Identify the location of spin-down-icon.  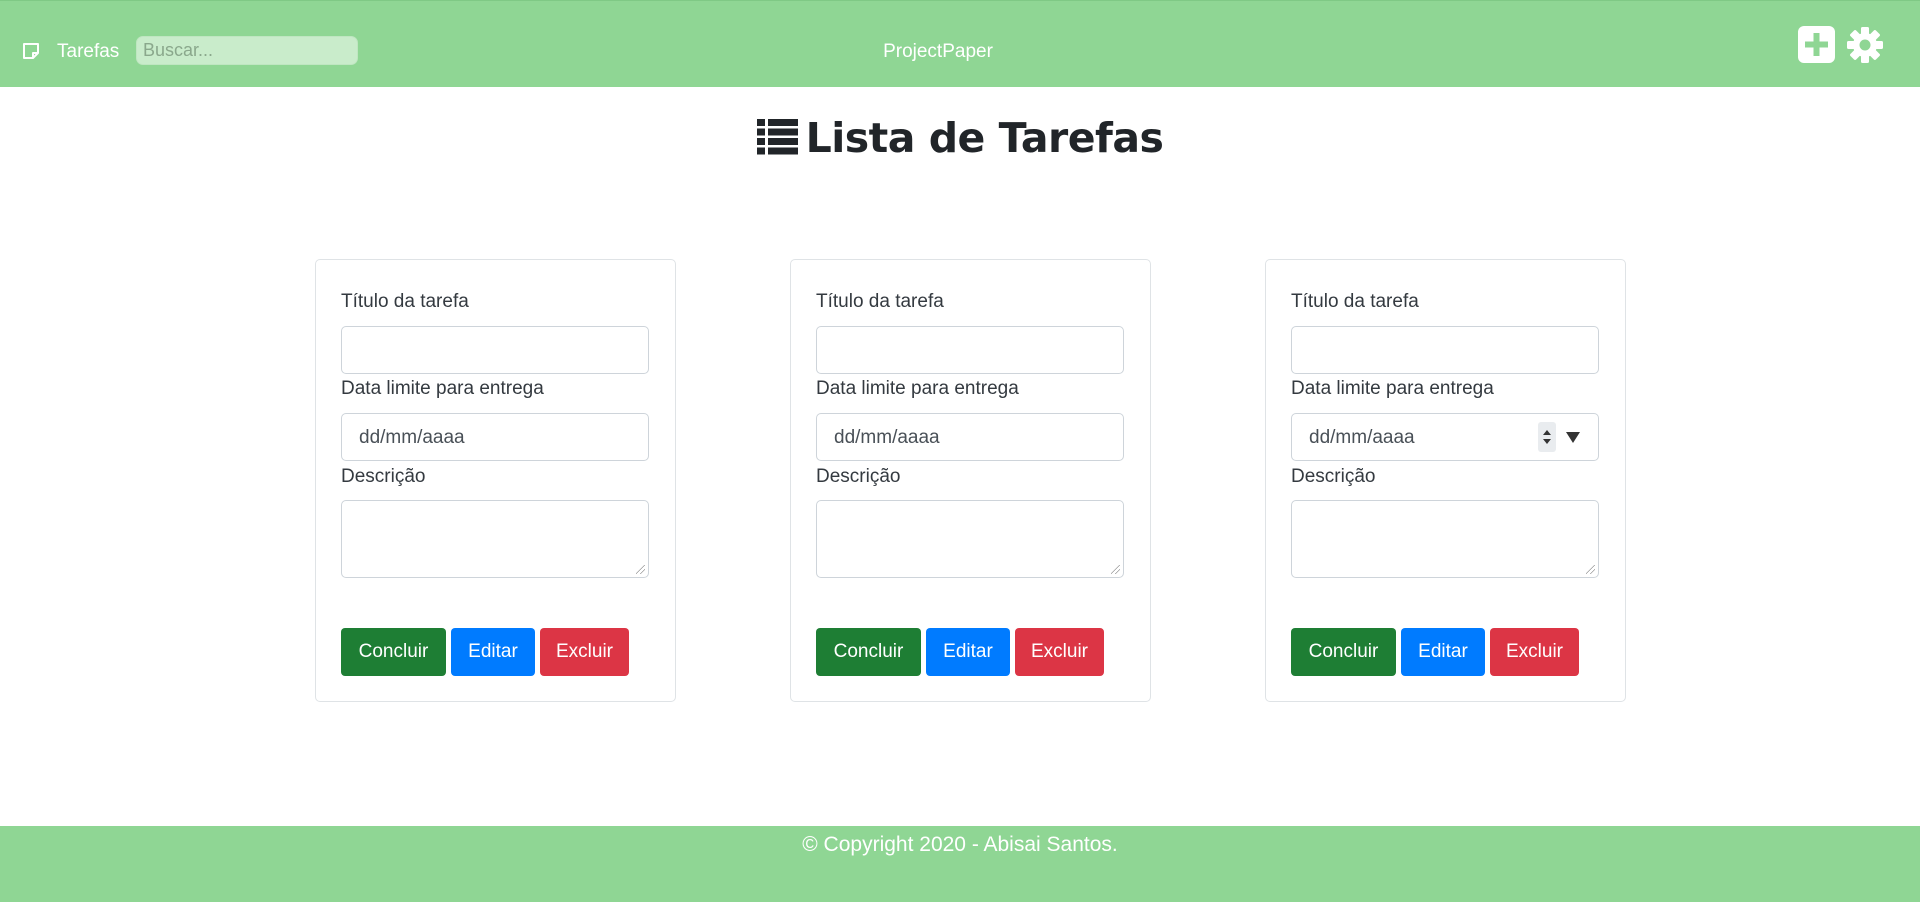
(1547, 441).